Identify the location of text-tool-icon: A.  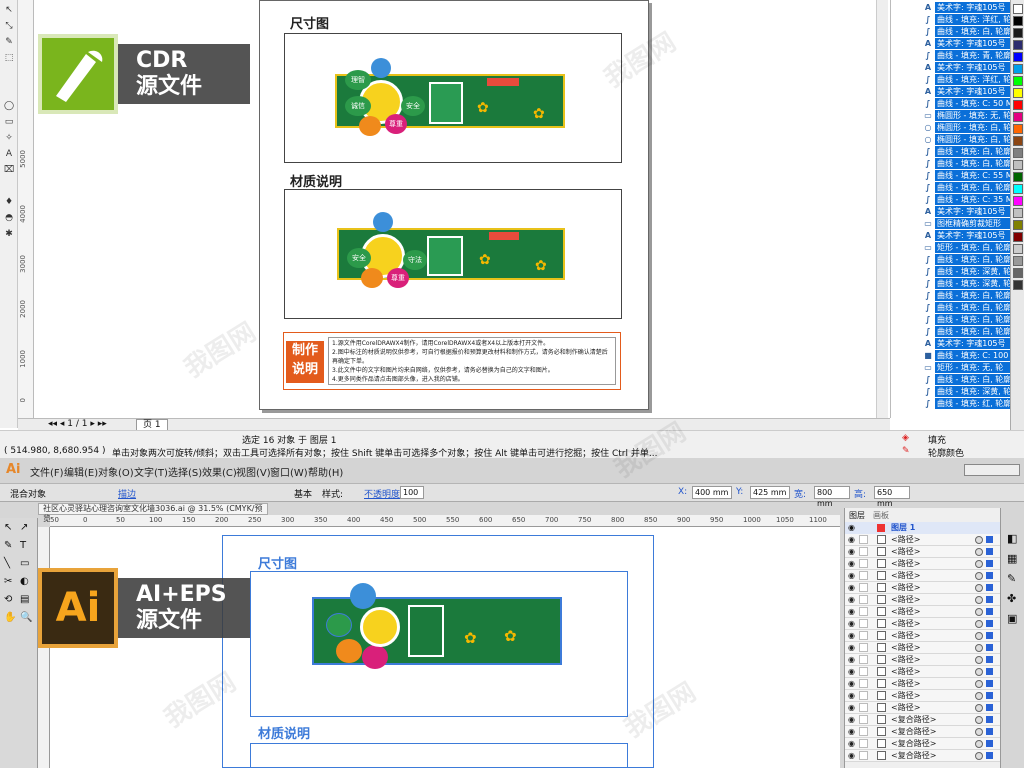
(9, 154).